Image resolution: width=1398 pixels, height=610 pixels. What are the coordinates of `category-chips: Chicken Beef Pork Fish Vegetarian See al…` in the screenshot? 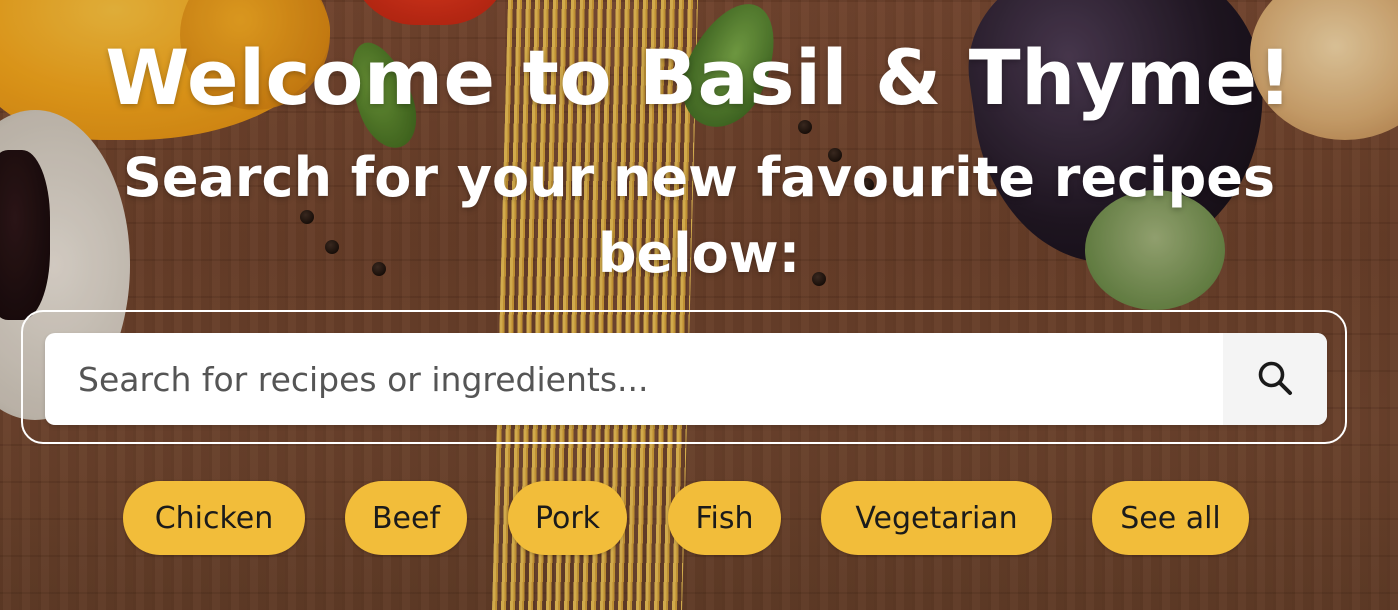 It's located at (699, 519).